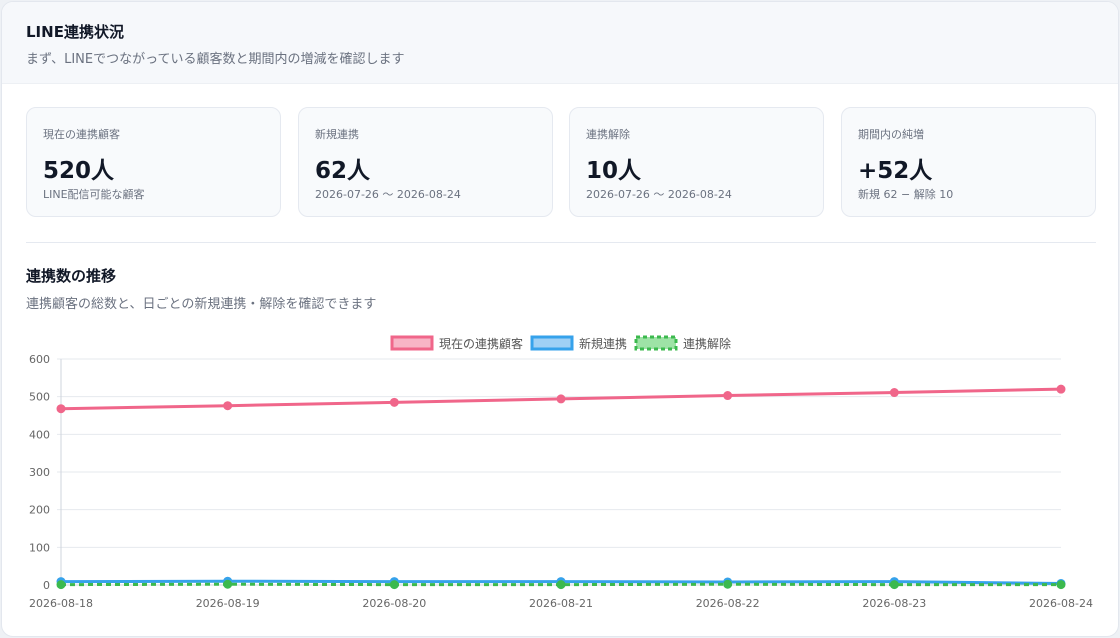 The height and width of the screenshot is (638, 1120). What do you see at coordinates (81, 134) in the screenshot?
I see `stat-label: 現在の連携顧客` at bounding box center [81, 134].